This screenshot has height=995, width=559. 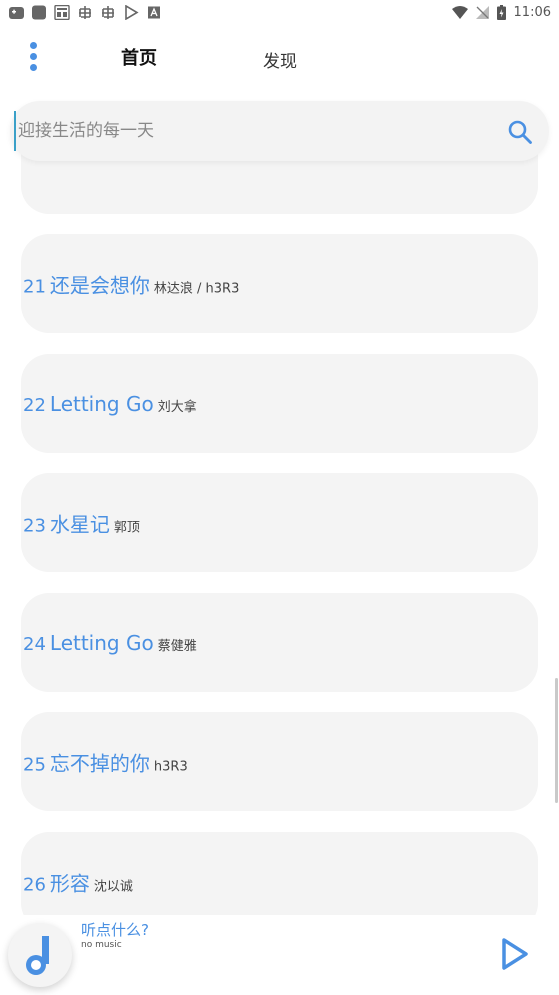 I want to click on song-number: 23, so click(x=34, y=525).